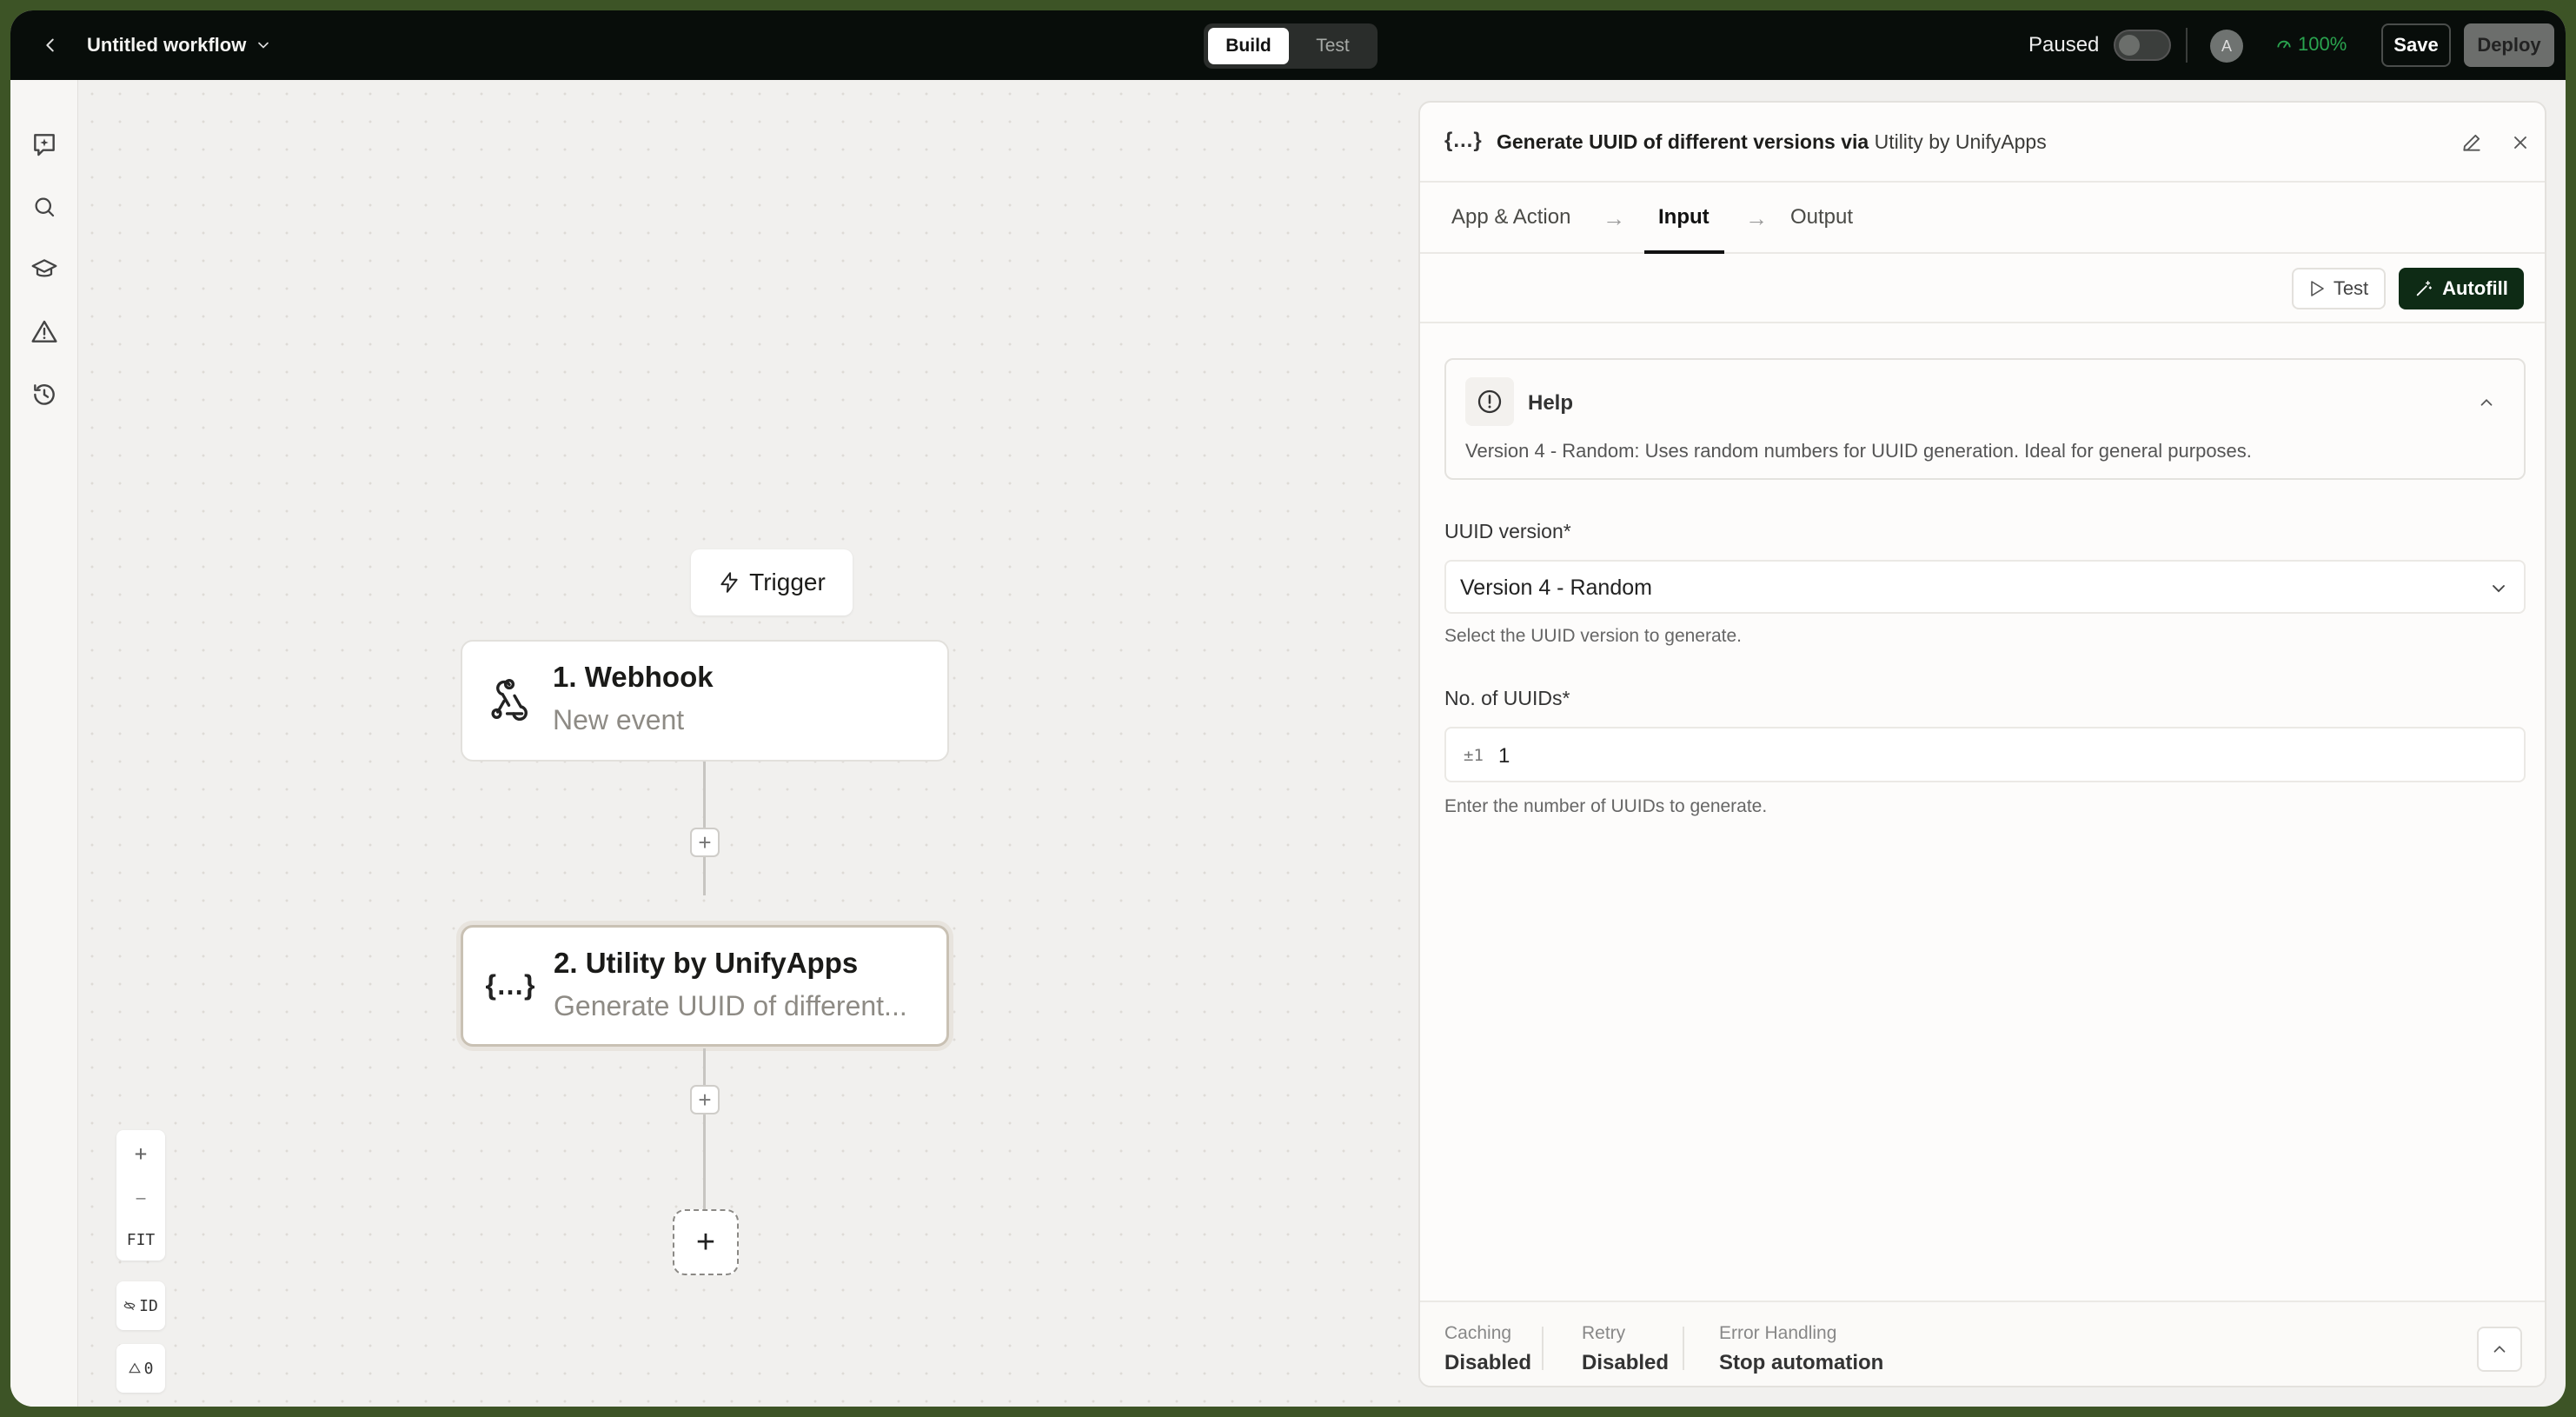  What do you see at coordinates (1960, 141) in the screenshot?
I see `panel-title-app: Utility by UnifyApps` at bounding box center [1960, 141].